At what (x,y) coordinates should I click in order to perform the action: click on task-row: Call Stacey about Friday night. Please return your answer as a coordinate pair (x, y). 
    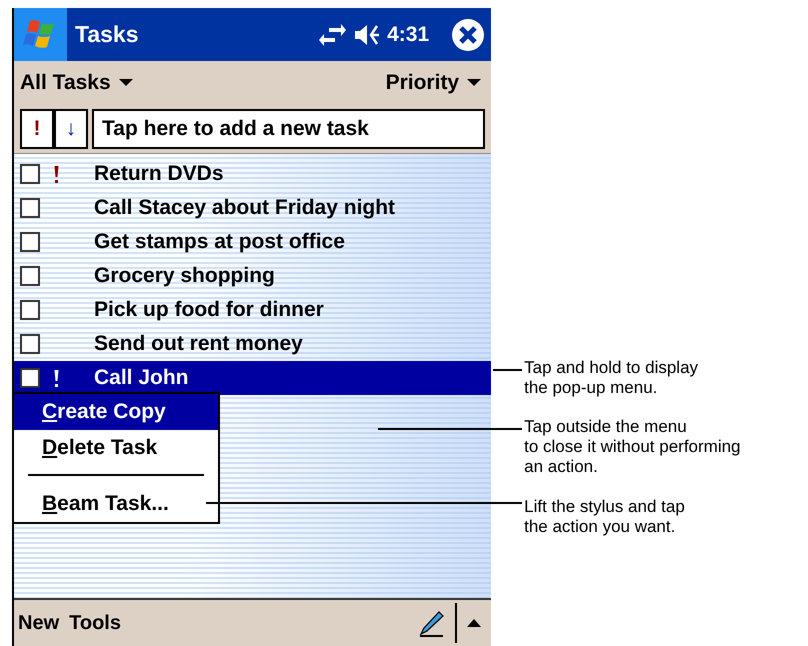
    Looking at the image, I should click on (253, 208).